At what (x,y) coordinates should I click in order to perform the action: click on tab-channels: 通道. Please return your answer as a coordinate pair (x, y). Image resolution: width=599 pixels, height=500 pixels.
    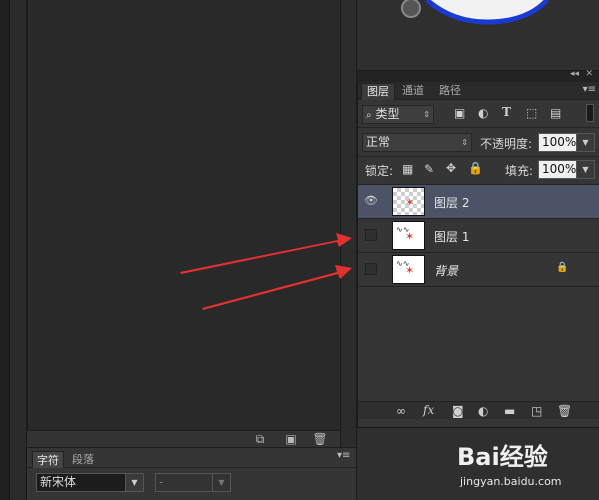
    Looking at the image, I should click on (413, 91).